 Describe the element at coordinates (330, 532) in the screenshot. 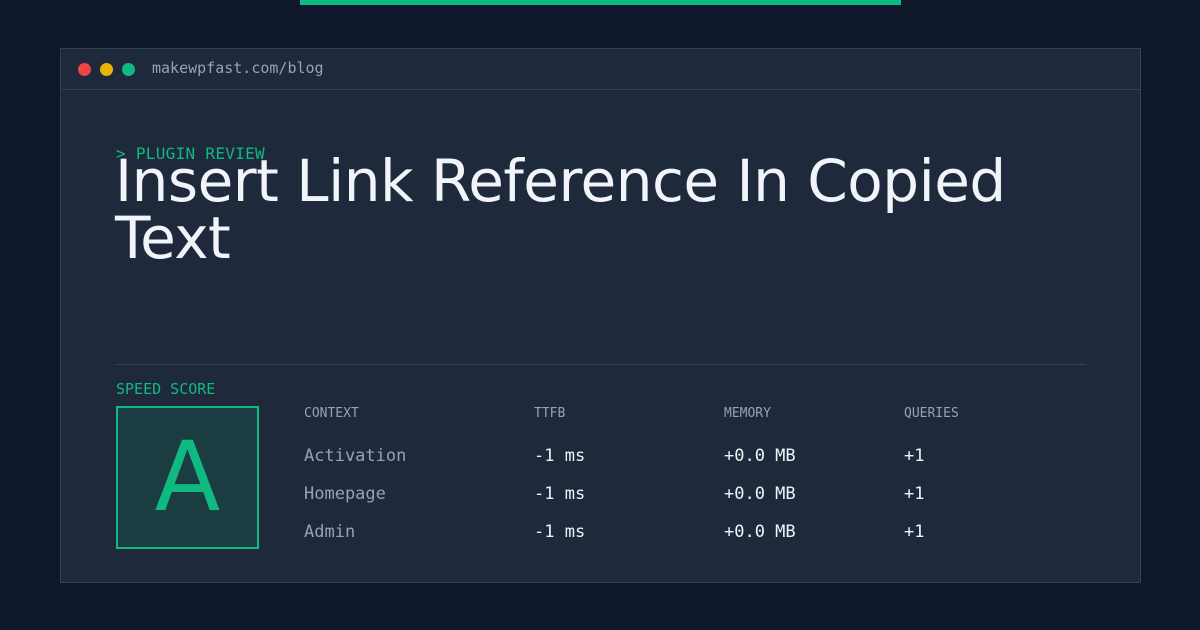

I see `table-row-admin-context: Admin` at that location.